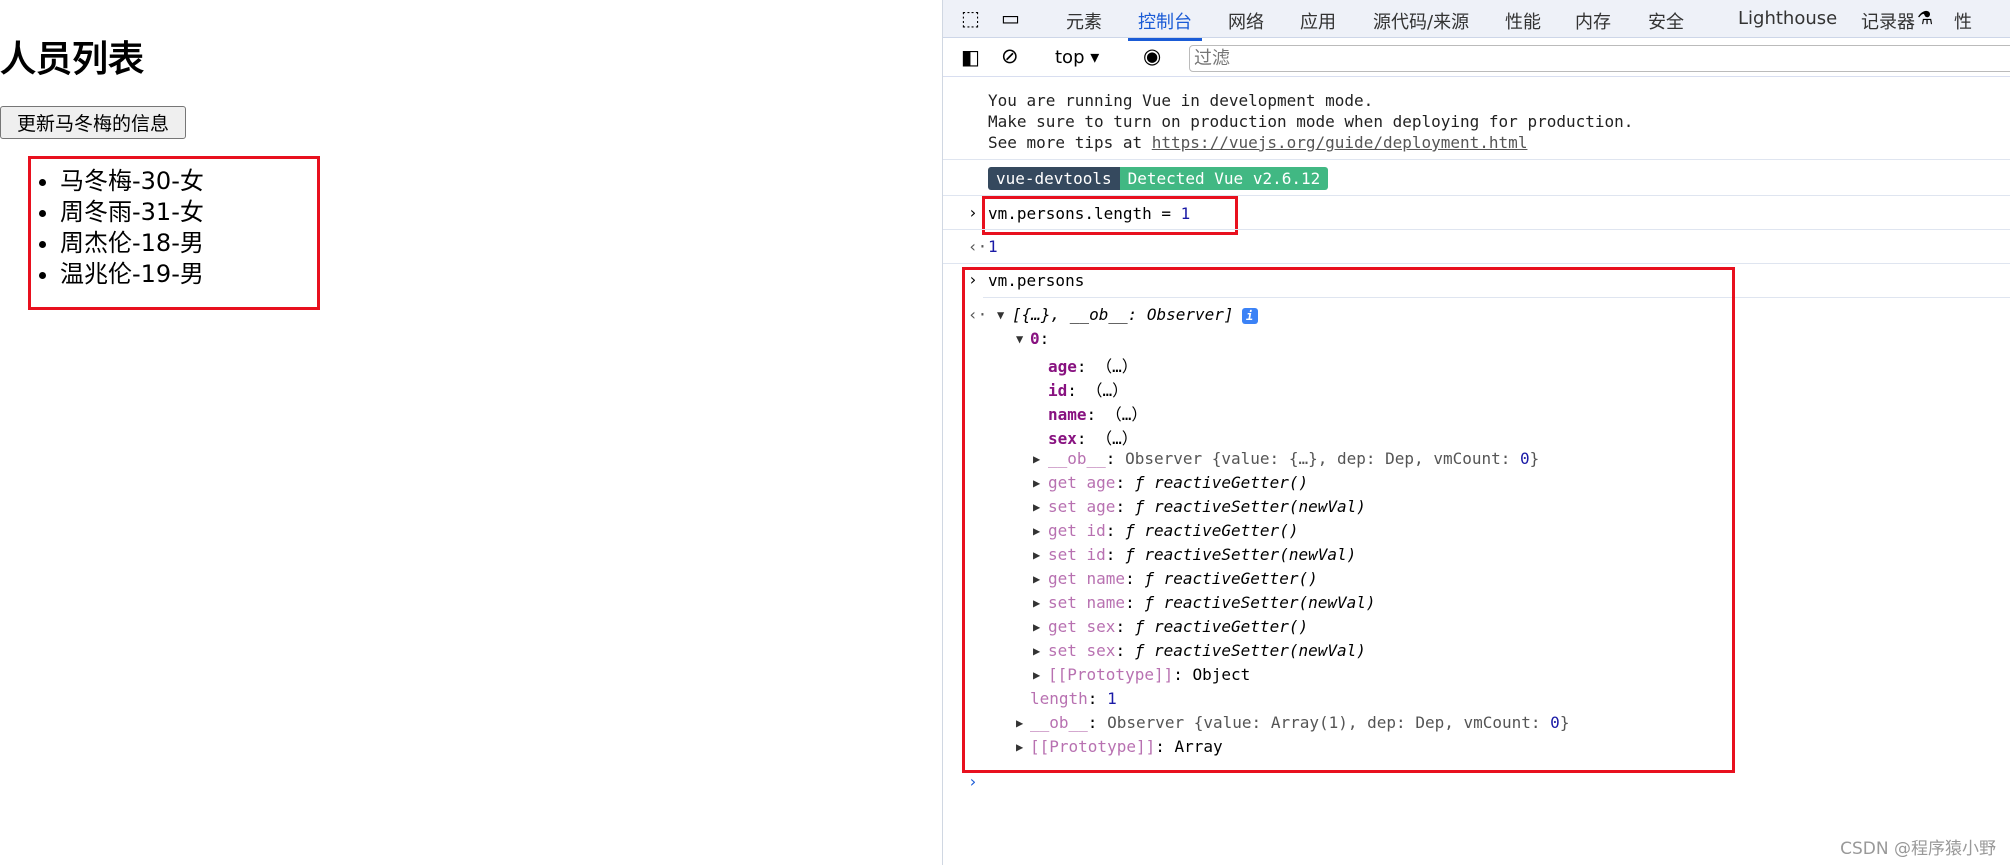  What do you see at coordinates (1421, 21) in the screenshot?
I see `tab-4: 源代码/来源` at bounding box center [1421, 21].